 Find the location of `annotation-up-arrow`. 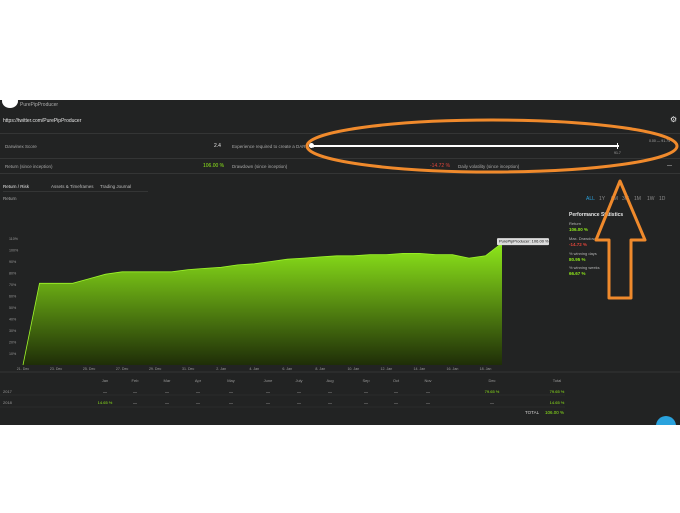

annotation-up-arrow is located at coordinates (620, 239).